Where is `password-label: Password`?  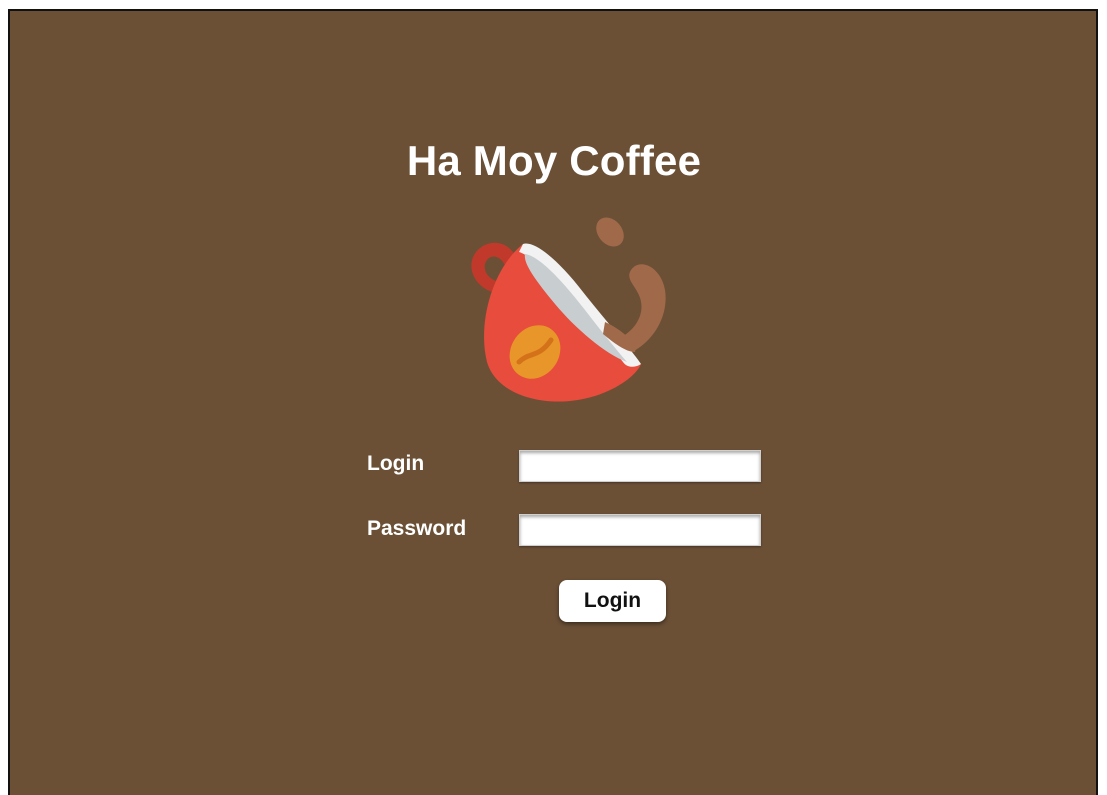
password-label: Password is located at coordinates (417, 528).